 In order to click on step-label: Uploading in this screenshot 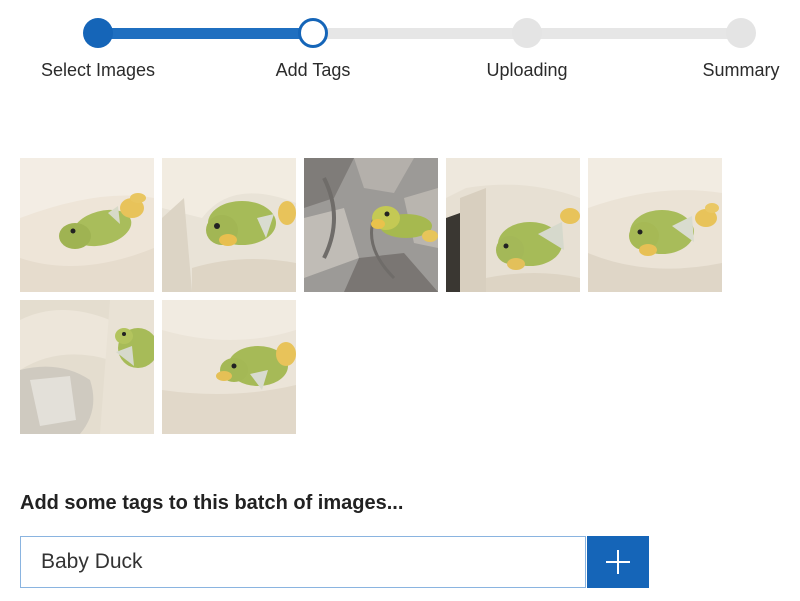, I will do `click(527, 70)`.